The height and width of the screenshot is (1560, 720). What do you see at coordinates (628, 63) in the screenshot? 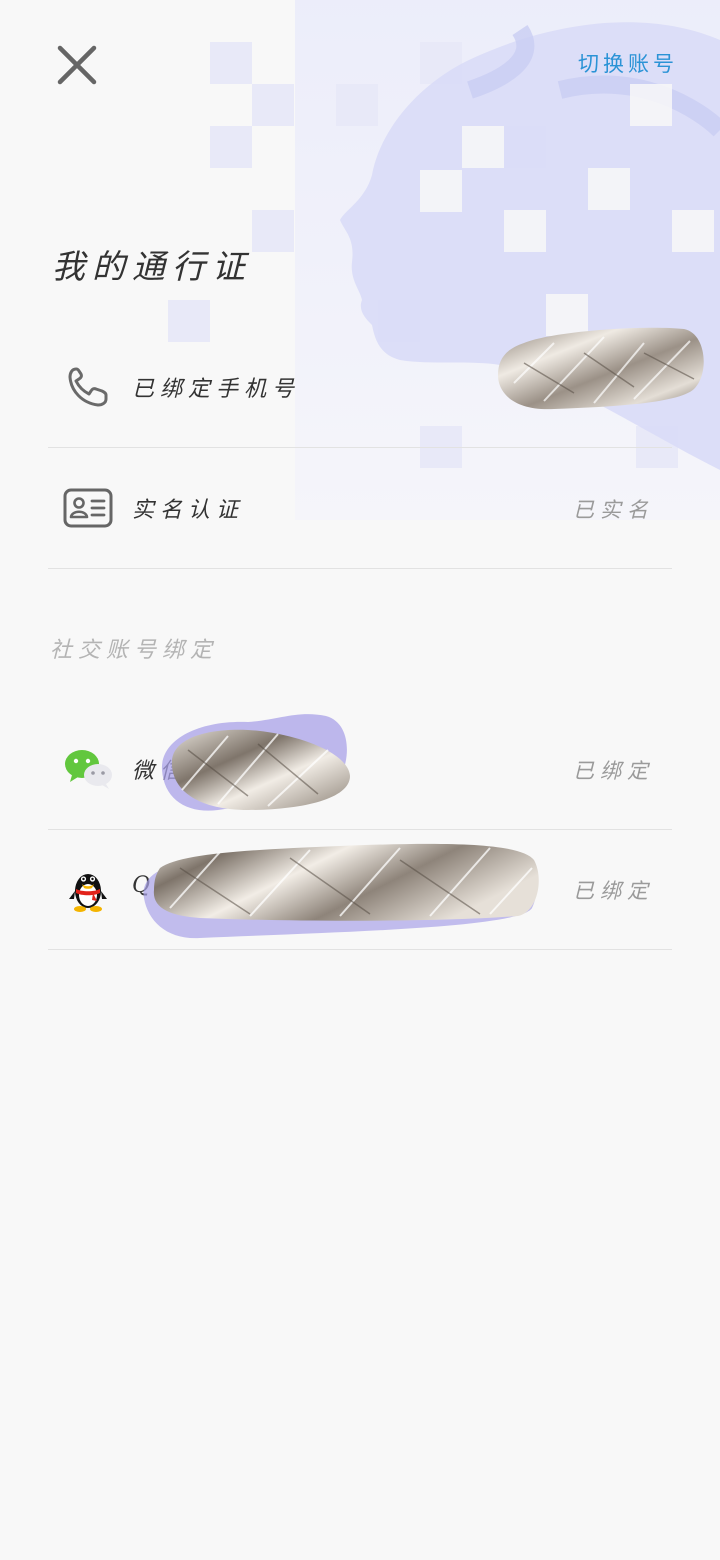
I see `switch-account-link: 切换账号` at bounding box center [628, 63].